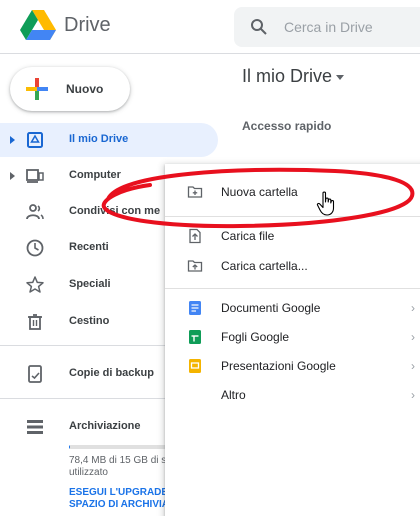  I want to click on menu-item-google-slides: Presentazioni Google ›, so click(292, 366).